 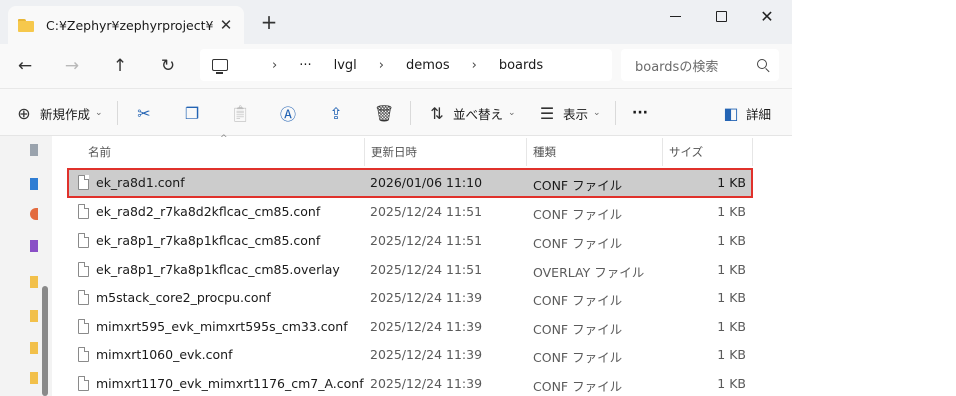 I want to click on share-button: ⇪, so click(x=336, y=113).